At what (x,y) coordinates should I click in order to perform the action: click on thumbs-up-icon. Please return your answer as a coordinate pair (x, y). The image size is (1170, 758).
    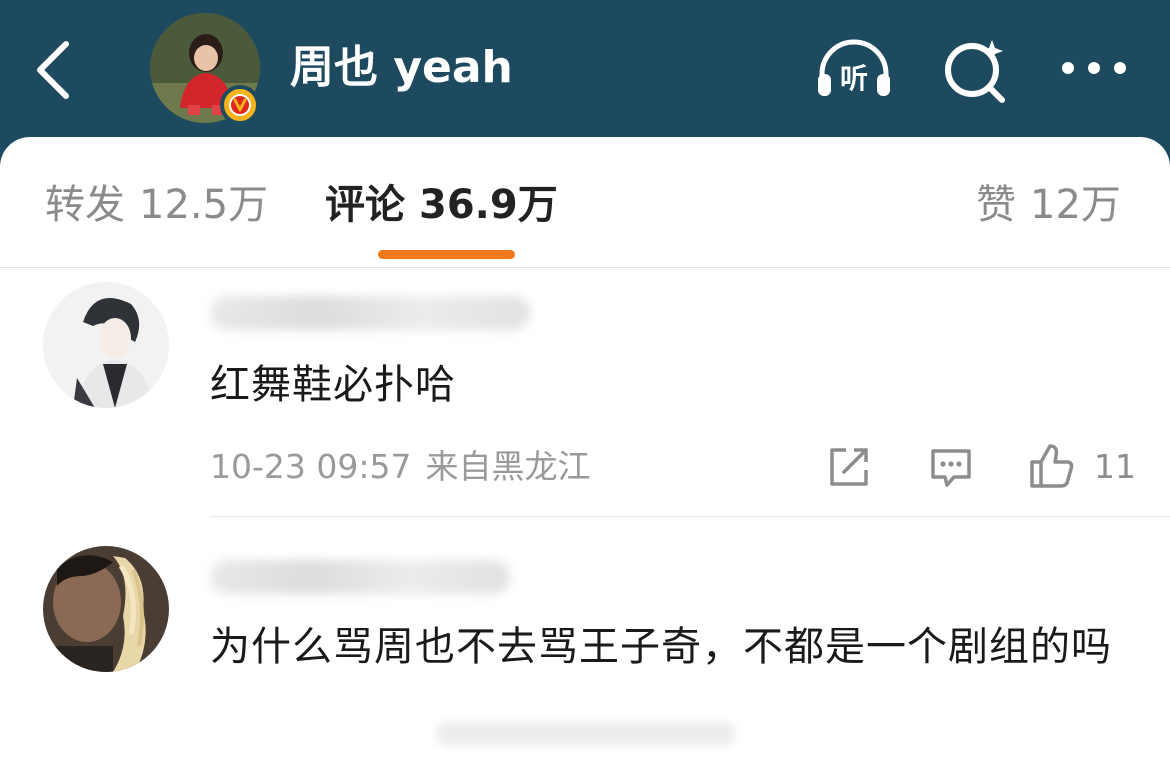
    Looking at the image, I should click on (1052, 466).